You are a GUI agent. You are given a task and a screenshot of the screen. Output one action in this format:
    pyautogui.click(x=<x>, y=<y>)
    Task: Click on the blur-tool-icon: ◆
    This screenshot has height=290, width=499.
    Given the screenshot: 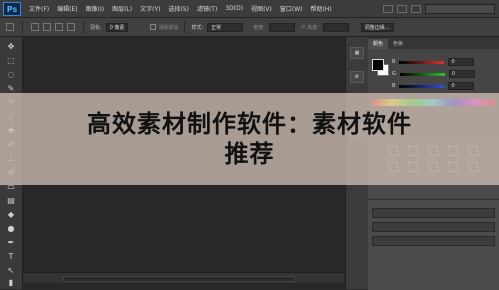 What is the action you would take?
    pyautogui.click(x=11, y=214)
    